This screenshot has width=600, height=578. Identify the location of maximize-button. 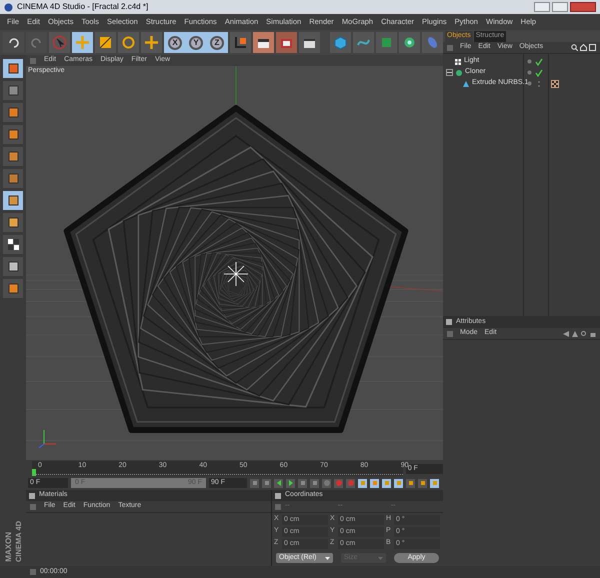
(560, 7).